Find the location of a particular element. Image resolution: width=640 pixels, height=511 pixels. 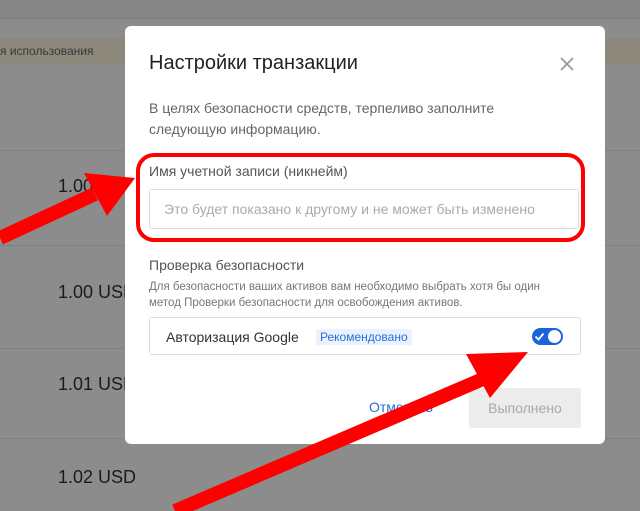

toggle-knob is located at coordinates (554, 336).